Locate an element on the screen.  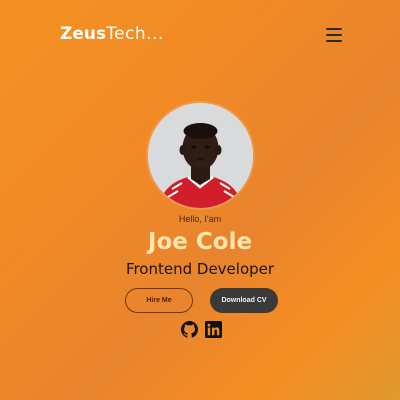
brand-bold-text: Zeus is located at coordinates (83, 34).